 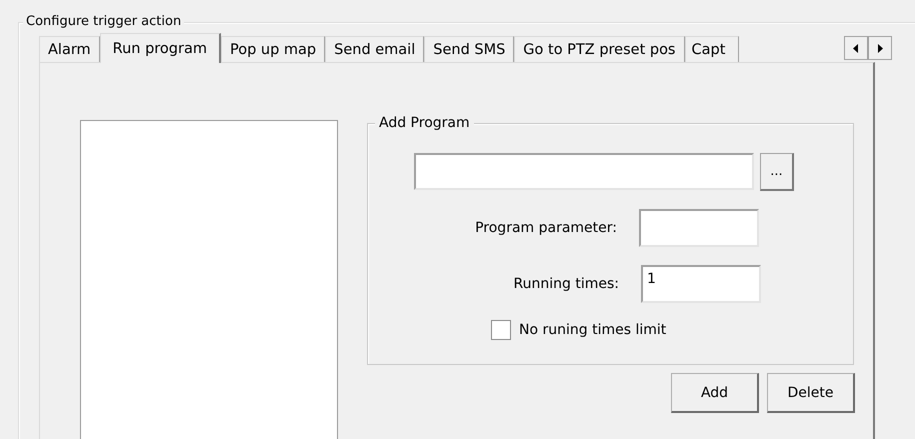 I want to click on scroll-left-button, so click(x=856, y=48).